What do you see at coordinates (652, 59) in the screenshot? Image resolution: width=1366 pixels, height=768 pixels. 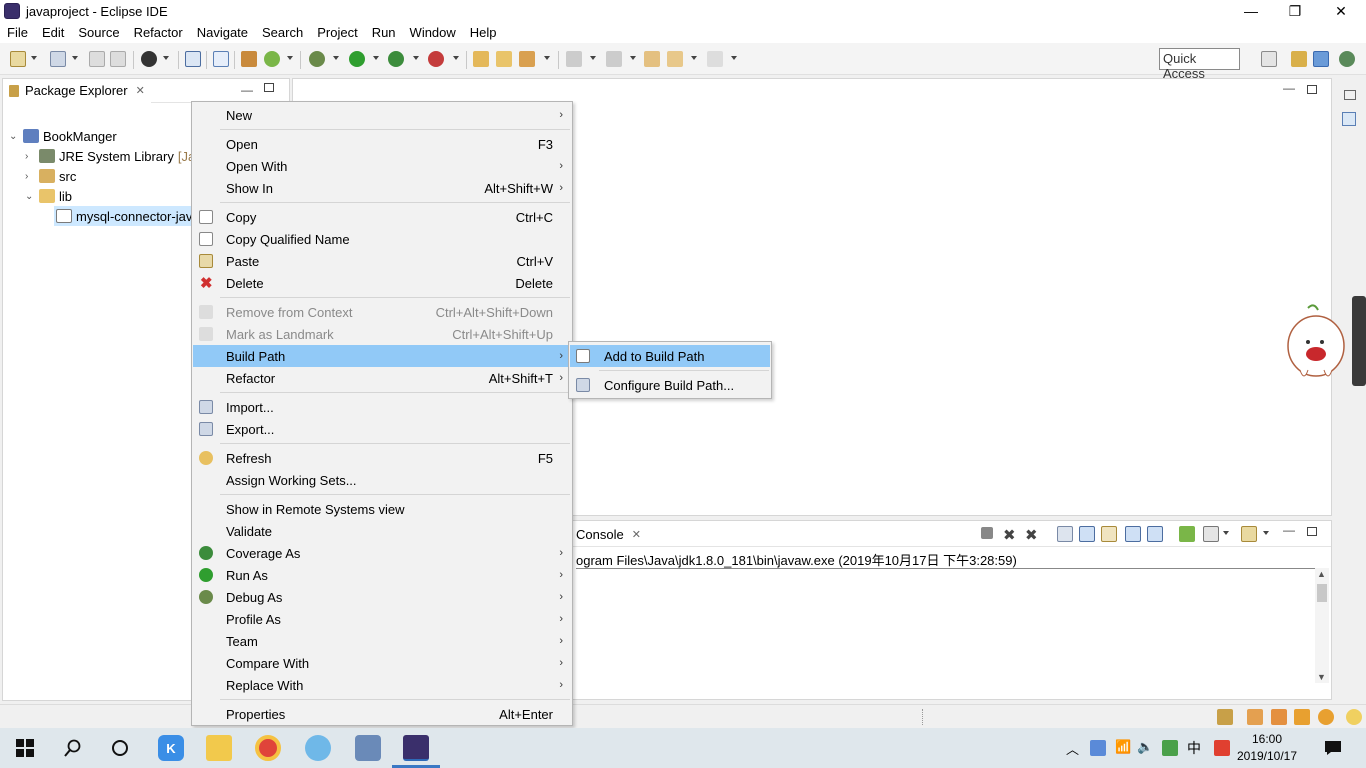 I see `last-edit-location-icon` at bounding box center [652, 59].